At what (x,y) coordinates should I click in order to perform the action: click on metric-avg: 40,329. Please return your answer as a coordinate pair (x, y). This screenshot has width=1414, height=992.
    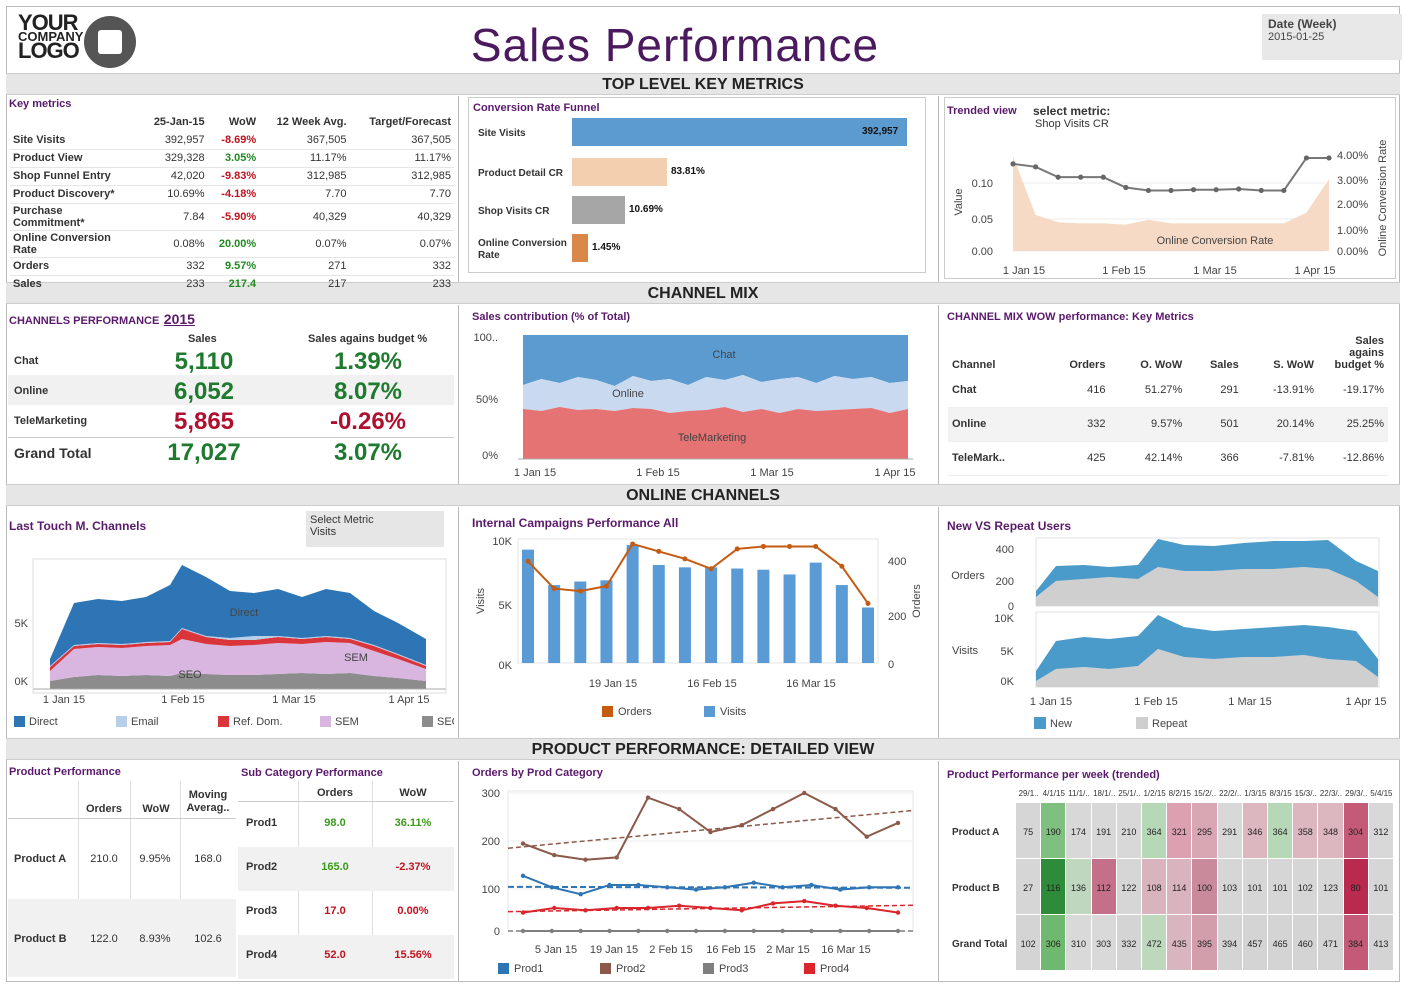
    Looking at the image, I should click on (304, 217).